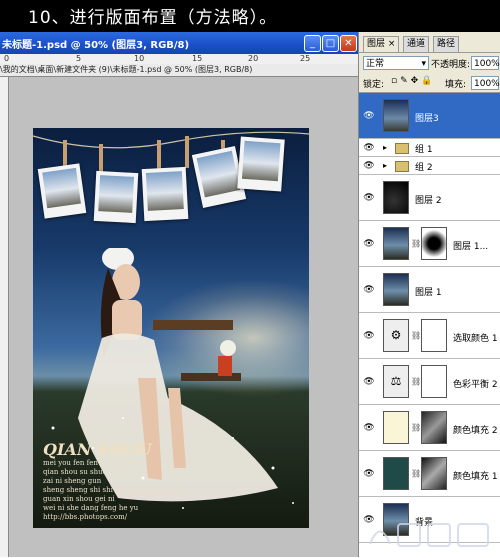 This screenshot has height=558, width=500. I want to click on layer-row: 👁 ⚖ ⛓ 色彩平衡 2, so click(429, 382).